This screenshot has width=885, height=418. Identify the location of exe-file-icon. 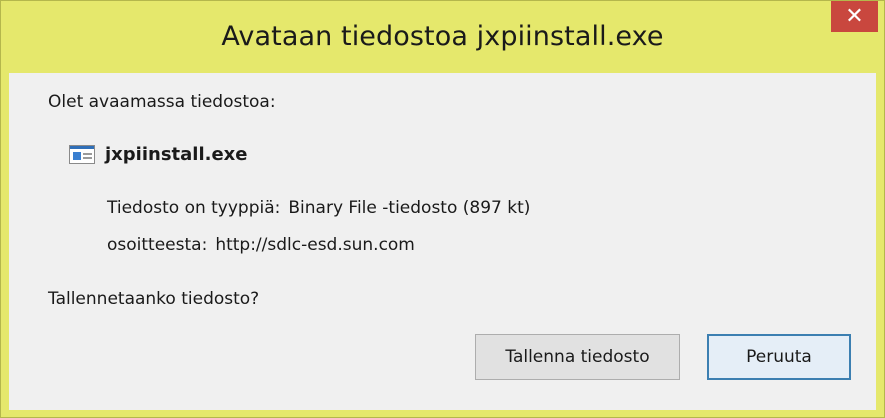
(82, 154).